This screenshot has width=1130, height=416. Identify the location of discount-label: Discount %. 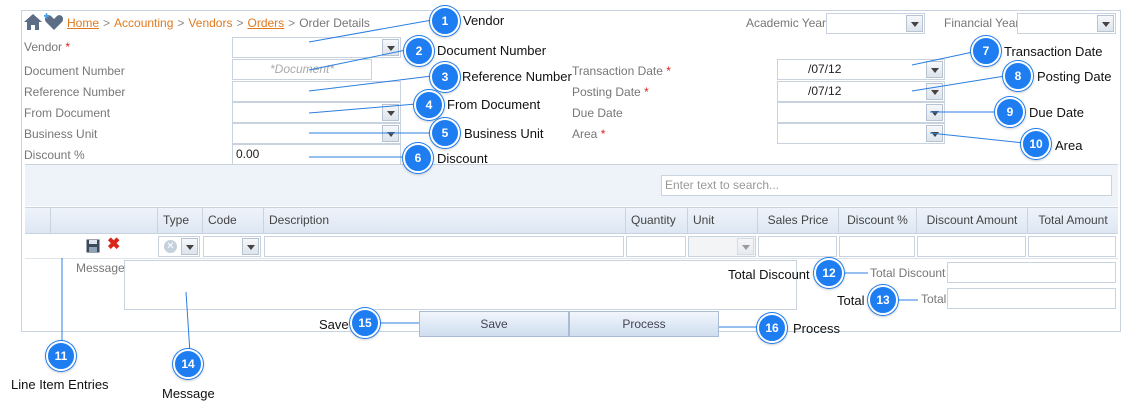
(54, 155).